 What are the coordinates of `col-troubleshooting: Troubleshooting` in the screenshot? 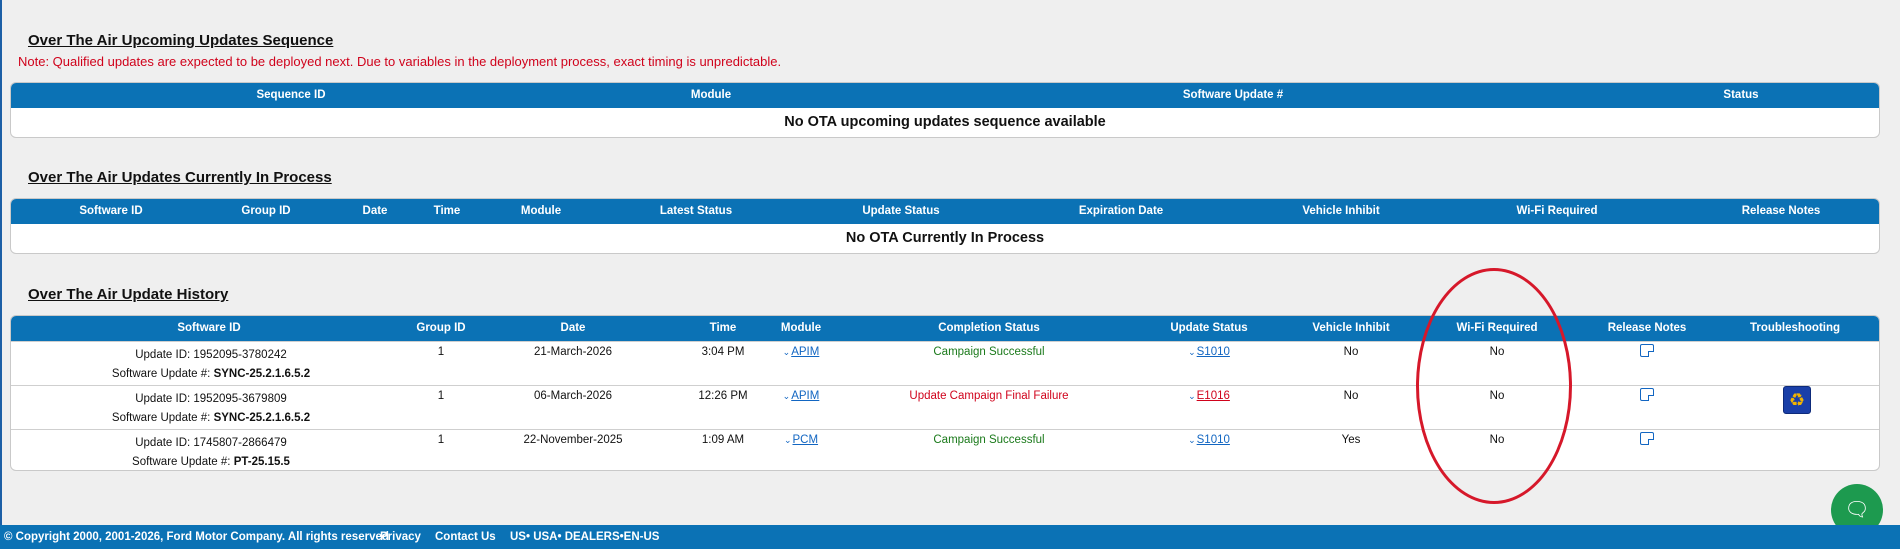 It's located at (1795, 328).